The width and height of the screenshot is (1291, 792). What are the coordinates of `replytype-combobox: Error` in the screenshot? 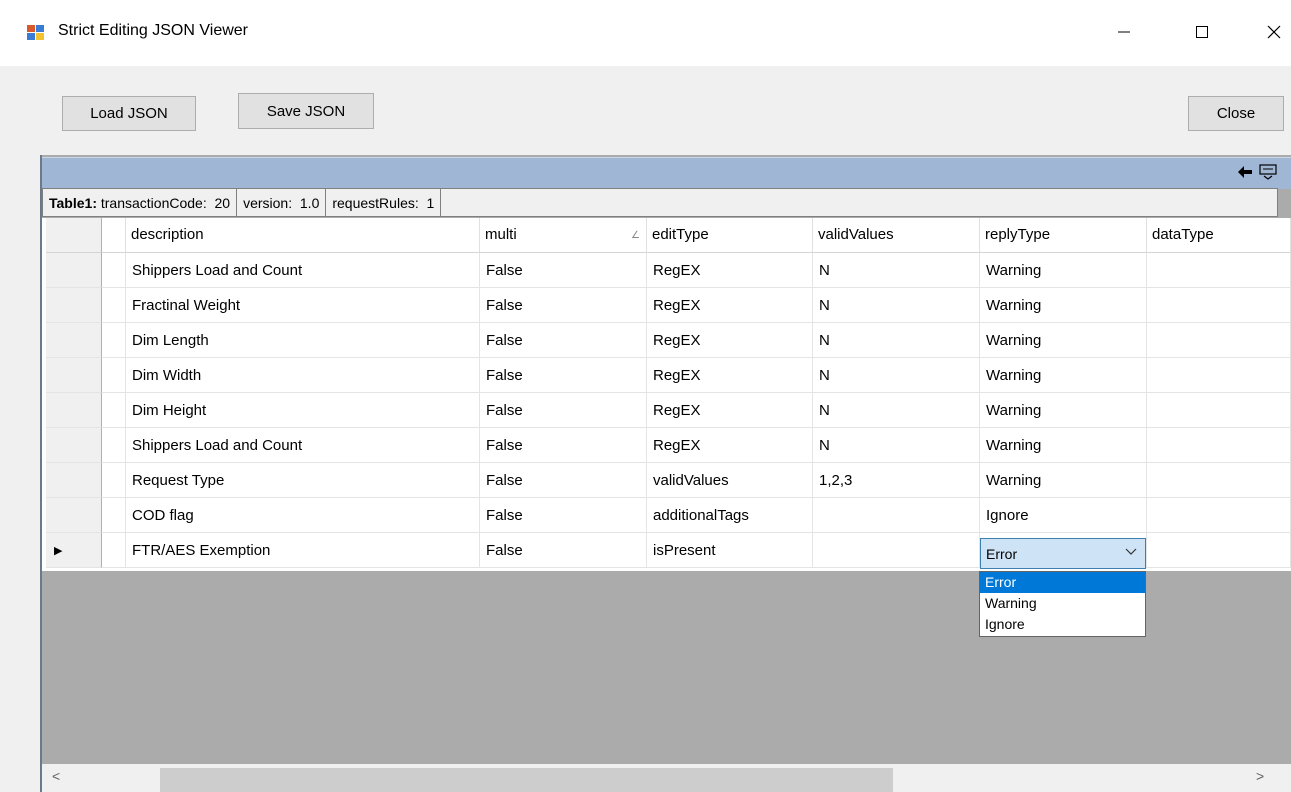 It's located at (1063, 553).